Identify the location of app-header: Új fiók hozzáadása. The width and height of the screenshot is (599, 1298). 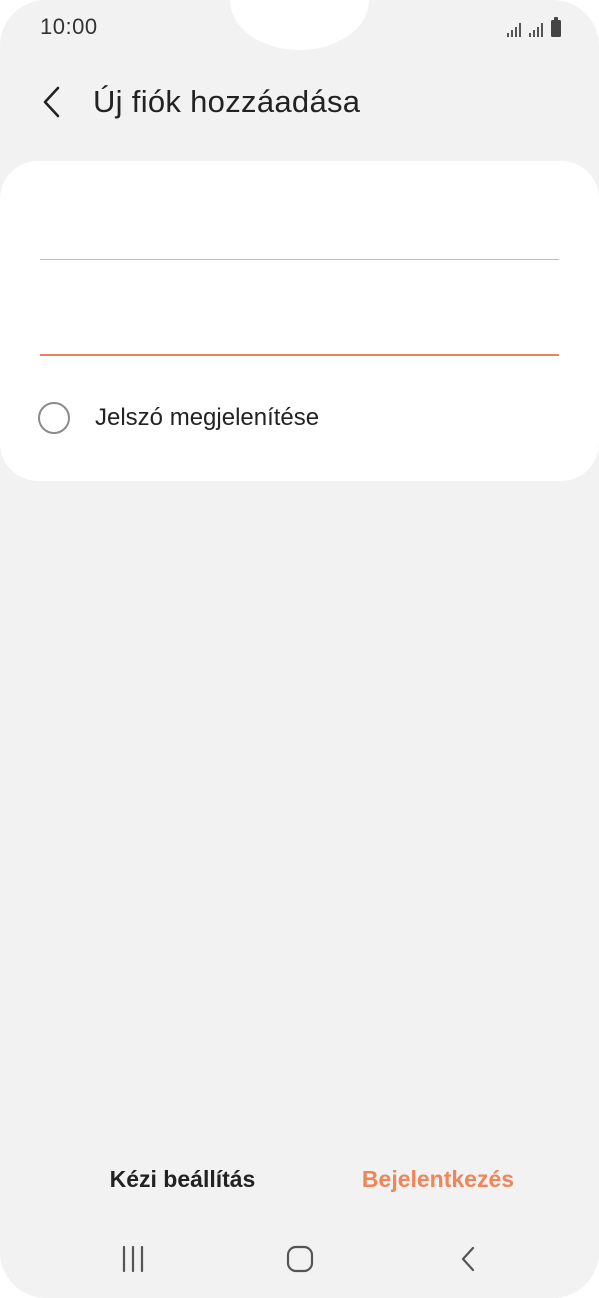
(299, 103).